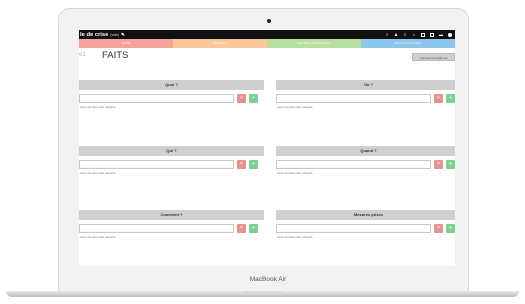 The height and width of the screenshot is (304, 525). What do you see at coordinates (220, 43) in the screenshot?
I see `tab-impacts: IMPACTS` at bounding box center [220, 43].